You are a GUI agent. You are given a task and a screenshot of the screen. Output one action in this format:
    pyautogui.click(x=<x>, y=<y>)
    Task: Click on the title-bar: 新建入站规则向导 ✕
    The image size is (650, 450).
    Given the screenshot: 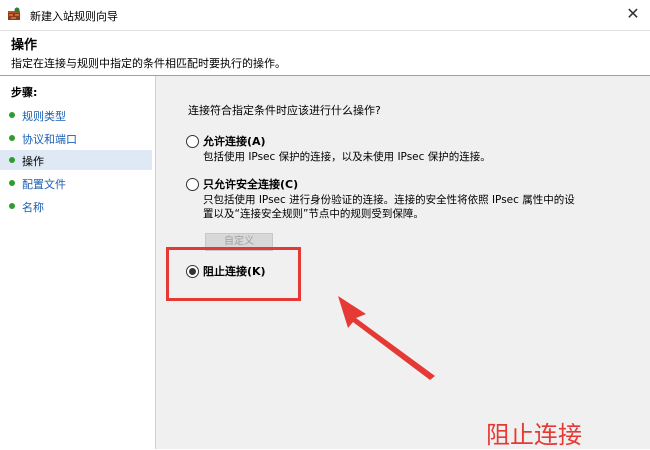 What is the action you would take?
    pyautogui.click(x=325, y=15)
    